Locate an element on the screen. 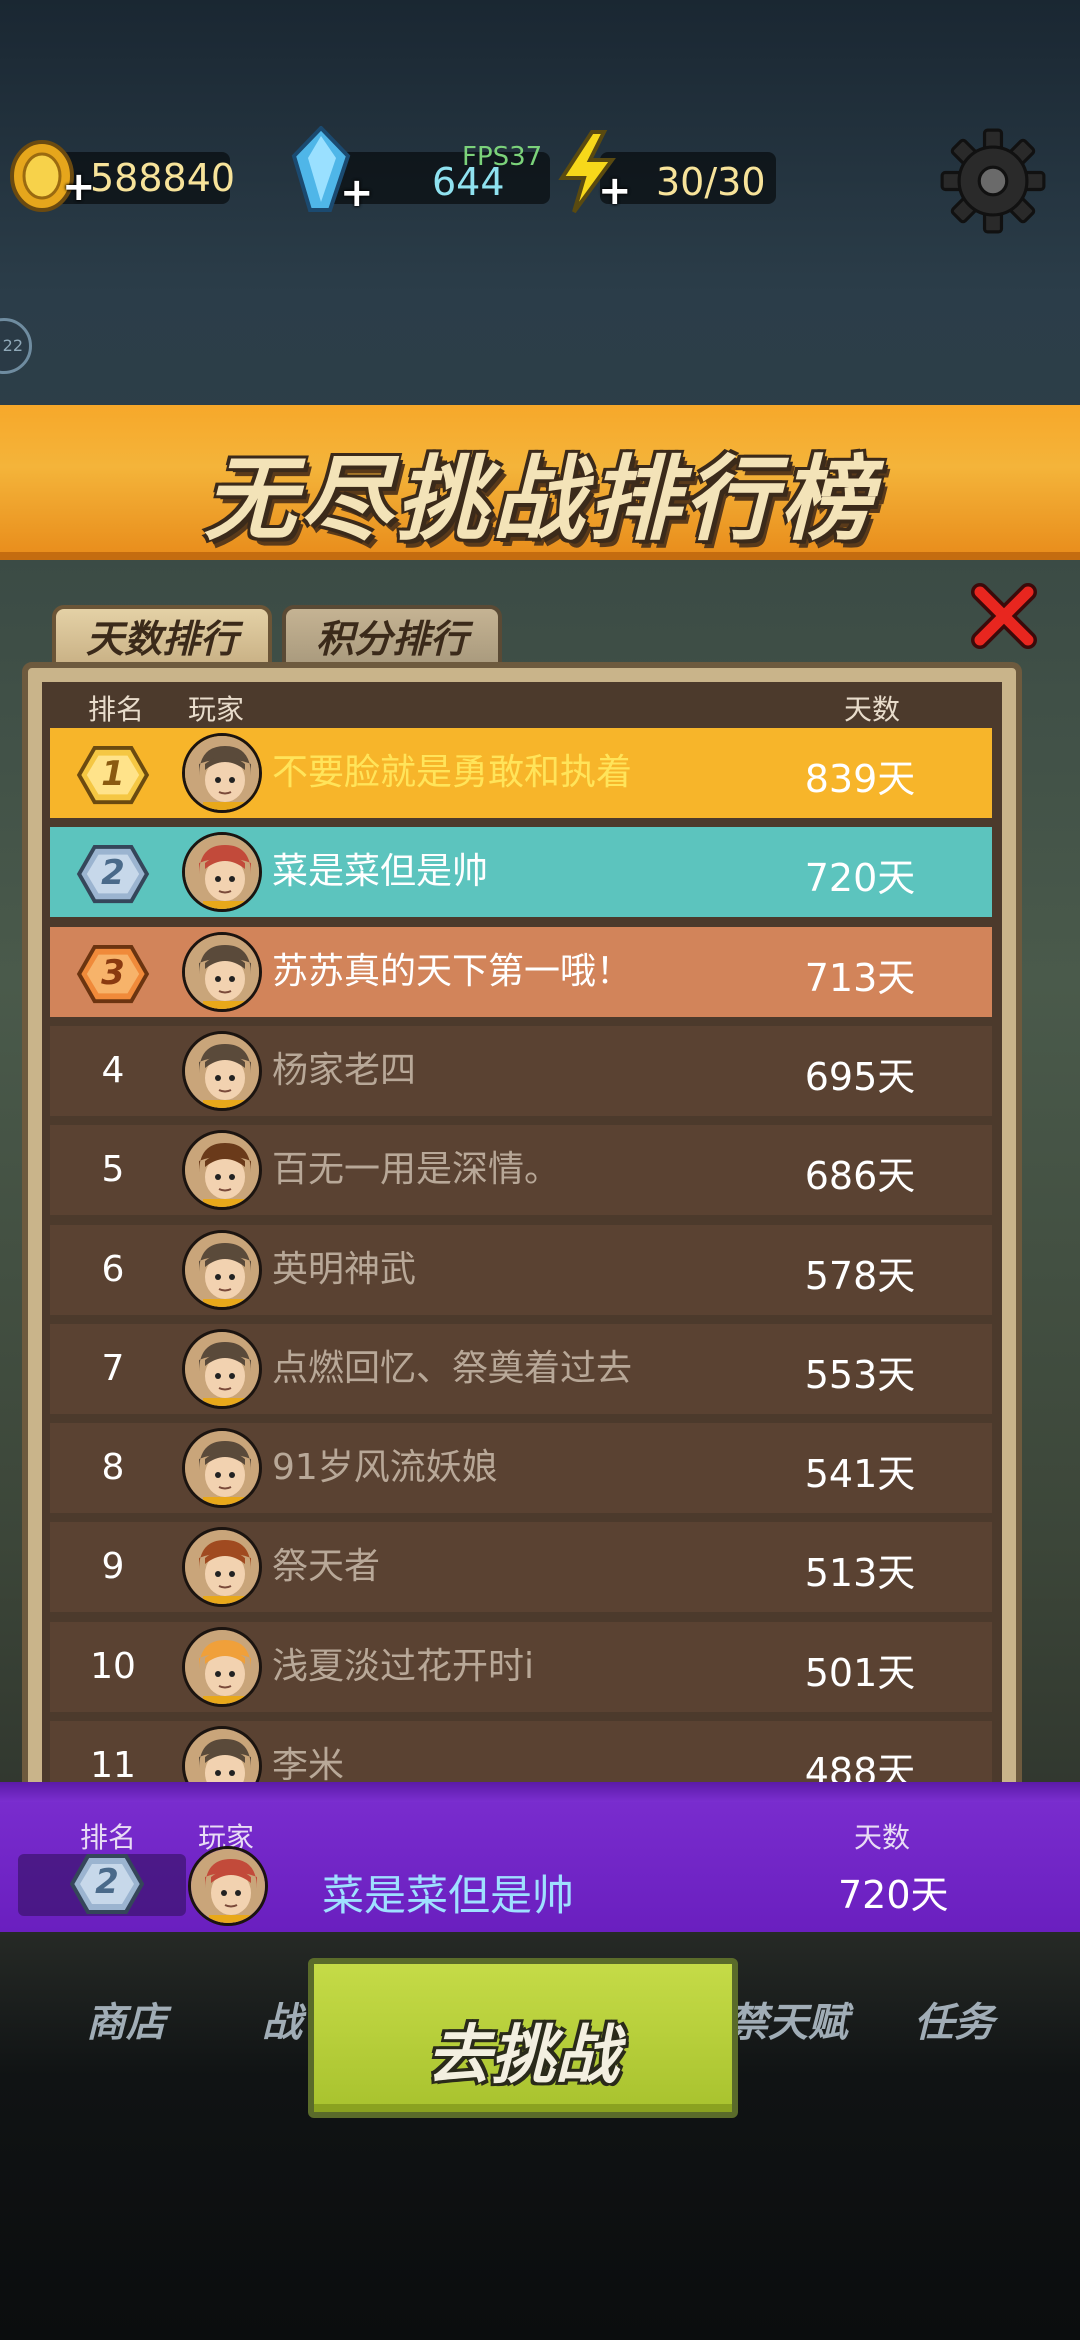 The width and height of the screenshot is (1080, 2340). rank-number: 2 is located at coordinates (113, 873).